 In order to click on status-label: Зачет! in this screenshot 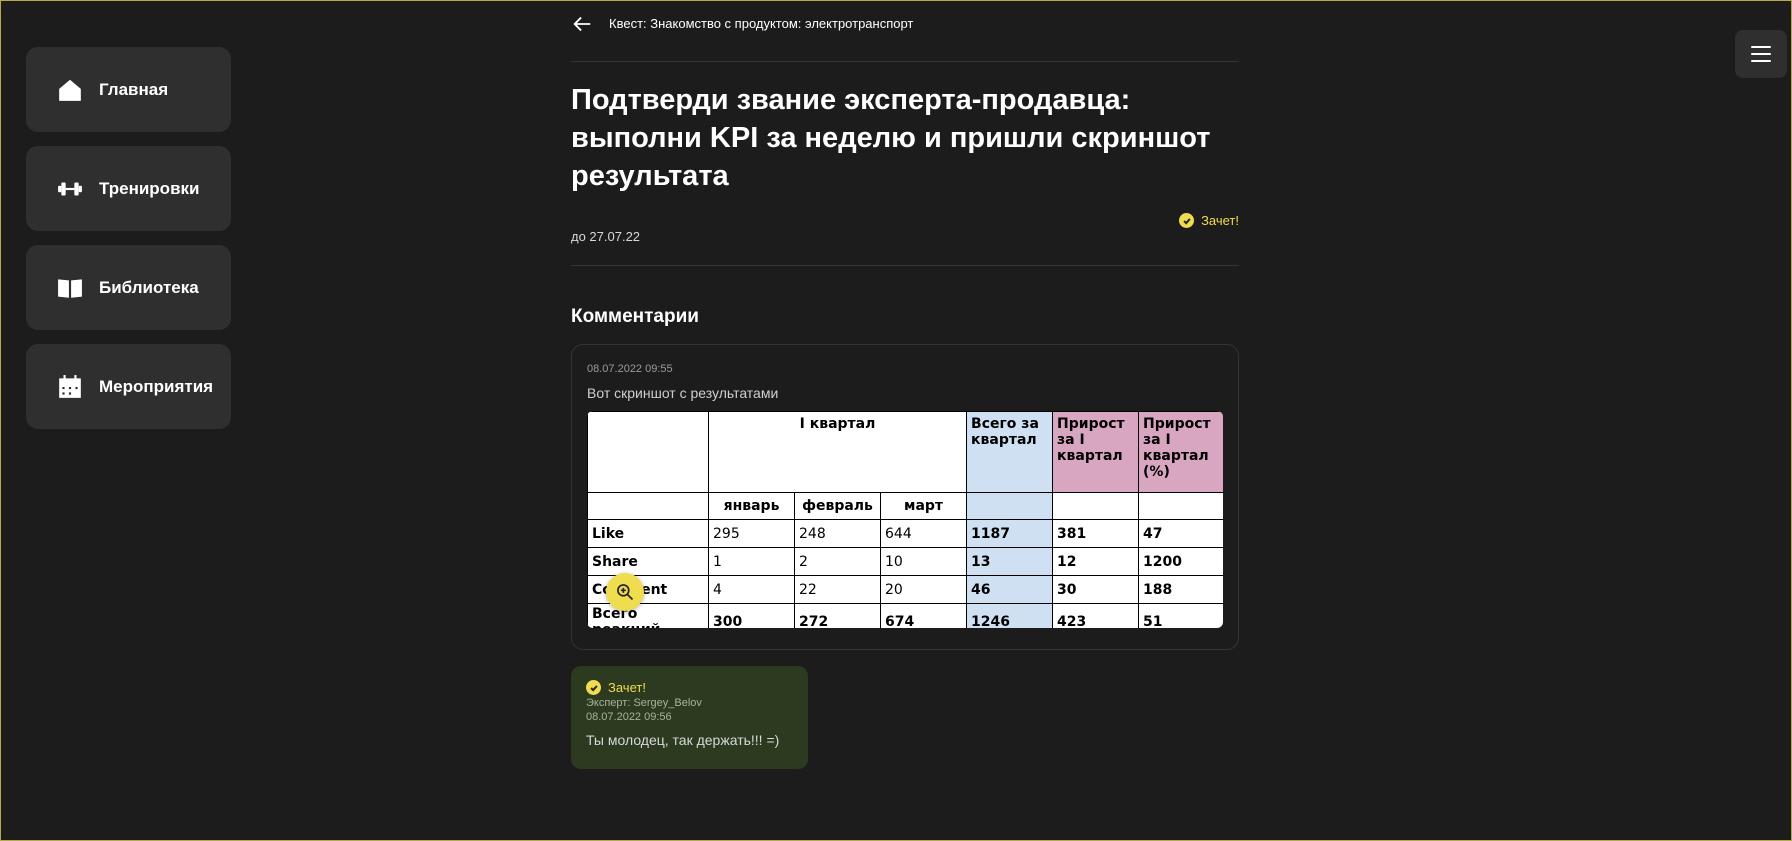, I will do `click(1220, 220)`.